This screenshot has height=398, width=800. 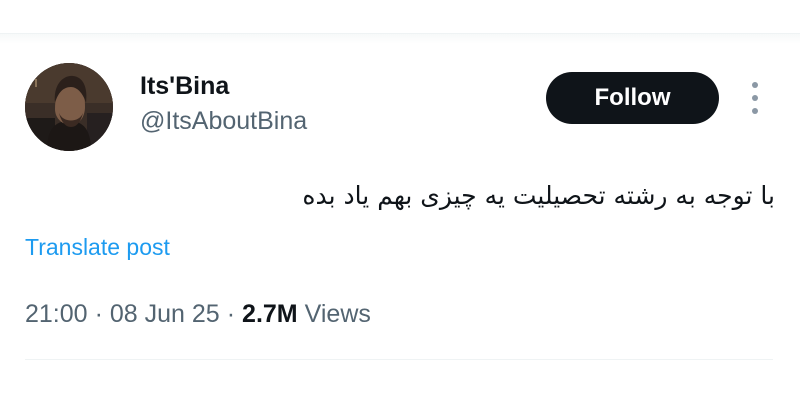 What do you see at coordinates (97, 247) in the screenshot?
I see `translate-post-link: Translate post` at bounding box center [97, 247].